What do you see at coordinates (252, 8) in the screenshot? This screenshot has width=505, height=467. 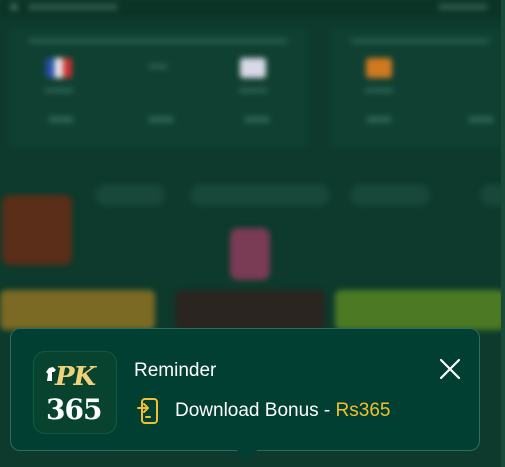 I see `background-header` at bounding box center [252, 8].